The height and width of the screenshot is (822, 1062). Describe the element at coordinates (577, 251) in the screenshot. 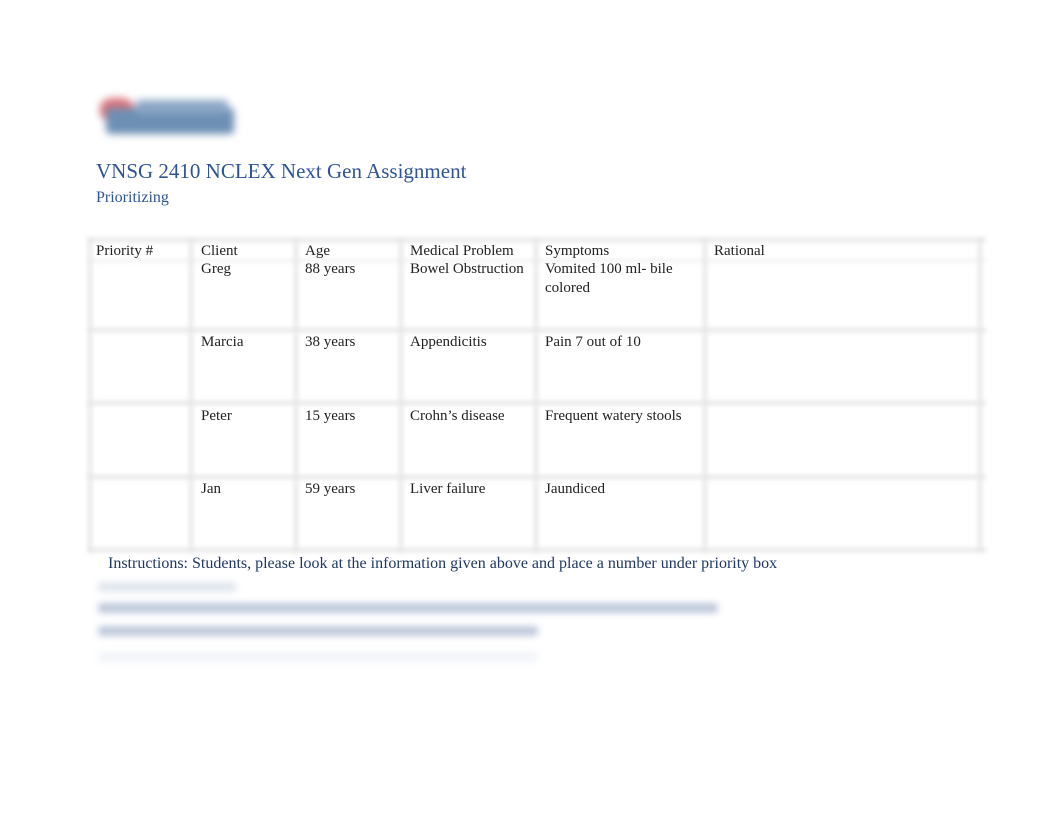

I see `column-header-symptoms: Symptoms` at that location.